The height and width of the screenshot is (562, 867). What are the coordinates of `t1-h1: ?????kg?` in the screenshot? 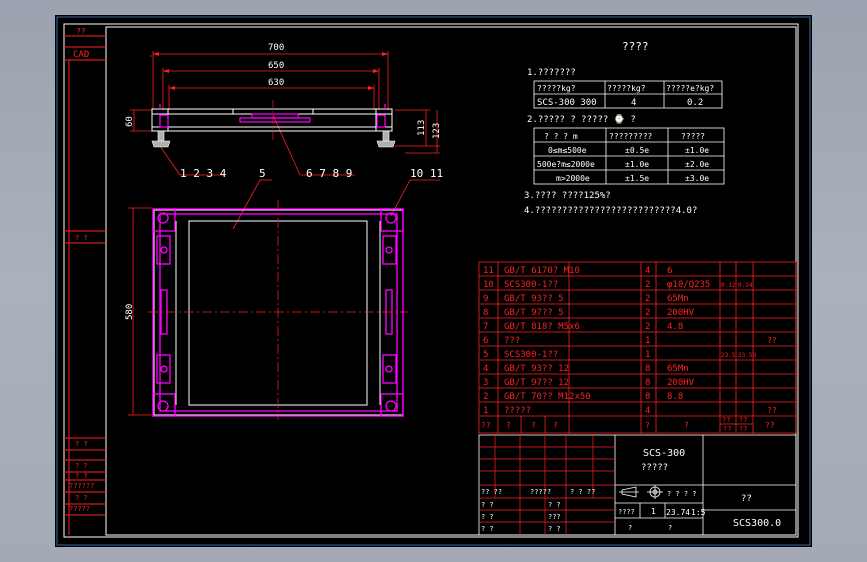 It's located at (556, 88).